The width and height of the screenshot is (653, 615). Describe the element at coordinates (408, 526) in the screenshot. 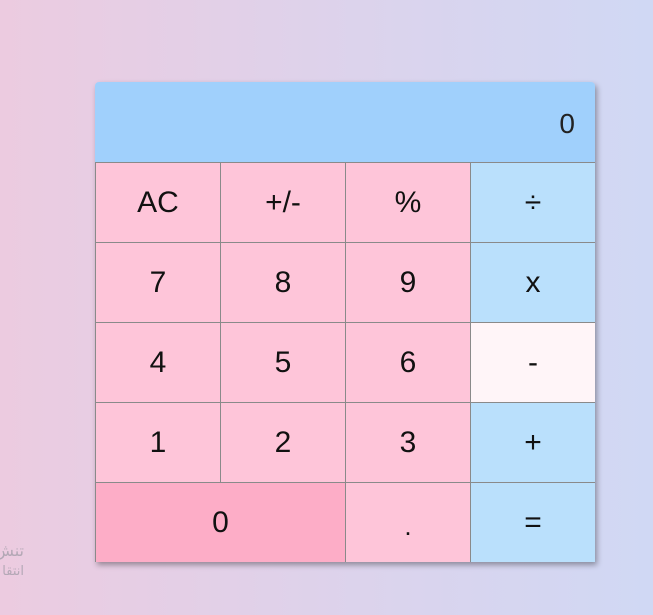

I see `key-label: .` at that location.